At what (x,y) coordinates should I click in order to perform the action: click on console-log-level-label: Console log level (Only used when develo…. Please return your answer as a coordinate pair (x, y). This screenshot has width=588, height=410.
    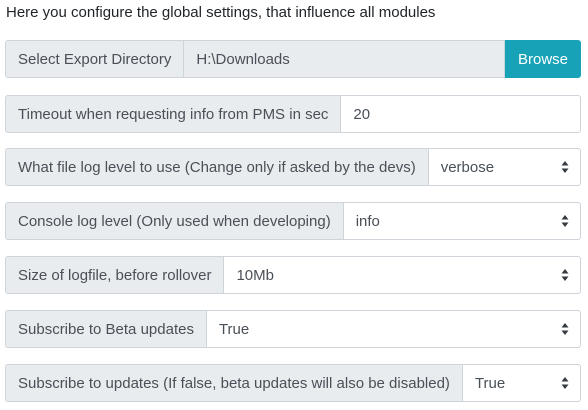
    Looking at the image, I should click on (174, 221).